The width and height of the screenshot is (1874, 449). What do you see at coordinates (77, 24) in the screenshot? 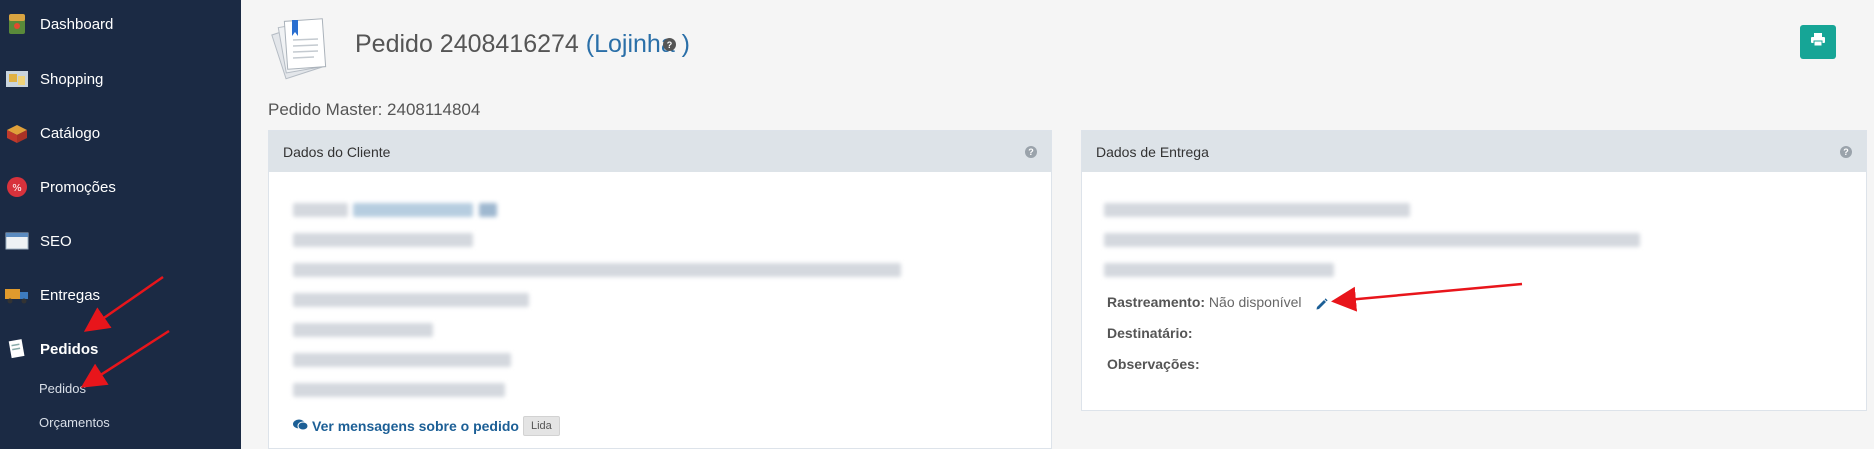
I see `sidebar-item-label: Dashboard` at bounding box center [77, 24].